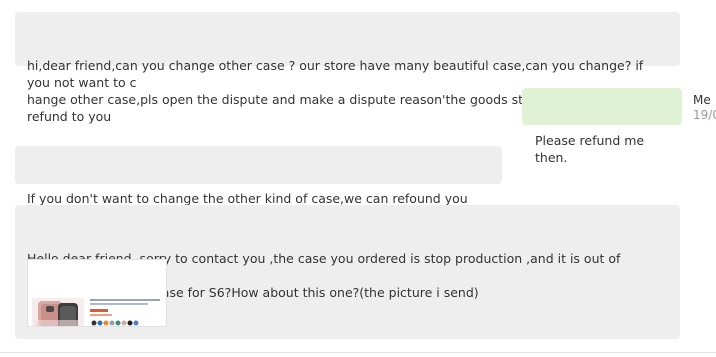 The width and height of the screenshot is (716, 357). What do you see at coordinates (704, 115) in the screenshot?
I see `message-timestamp: 19/0` at bounding box center [704, 115].